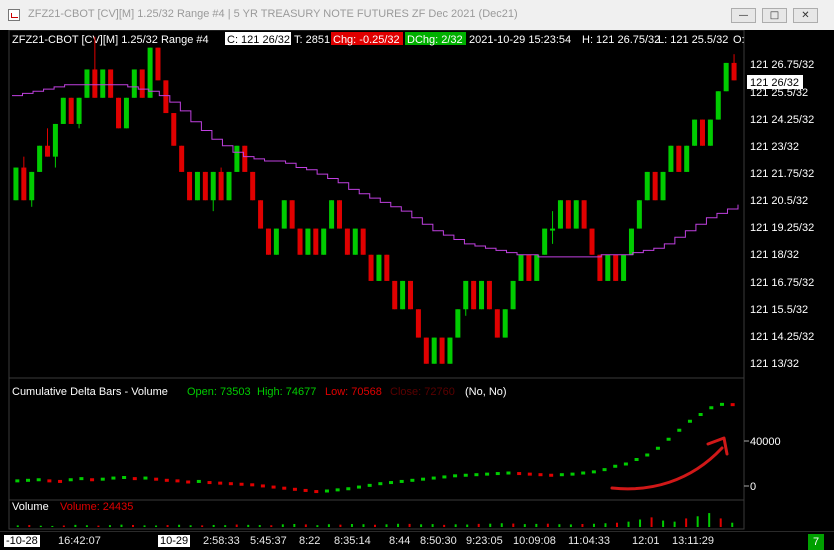 This screenshot has width=834, height=550. What do you see at coordinates (782, 65) in the screenshot?
I see `price-label: 121 26.75/32` at bounding box center [782, 65].